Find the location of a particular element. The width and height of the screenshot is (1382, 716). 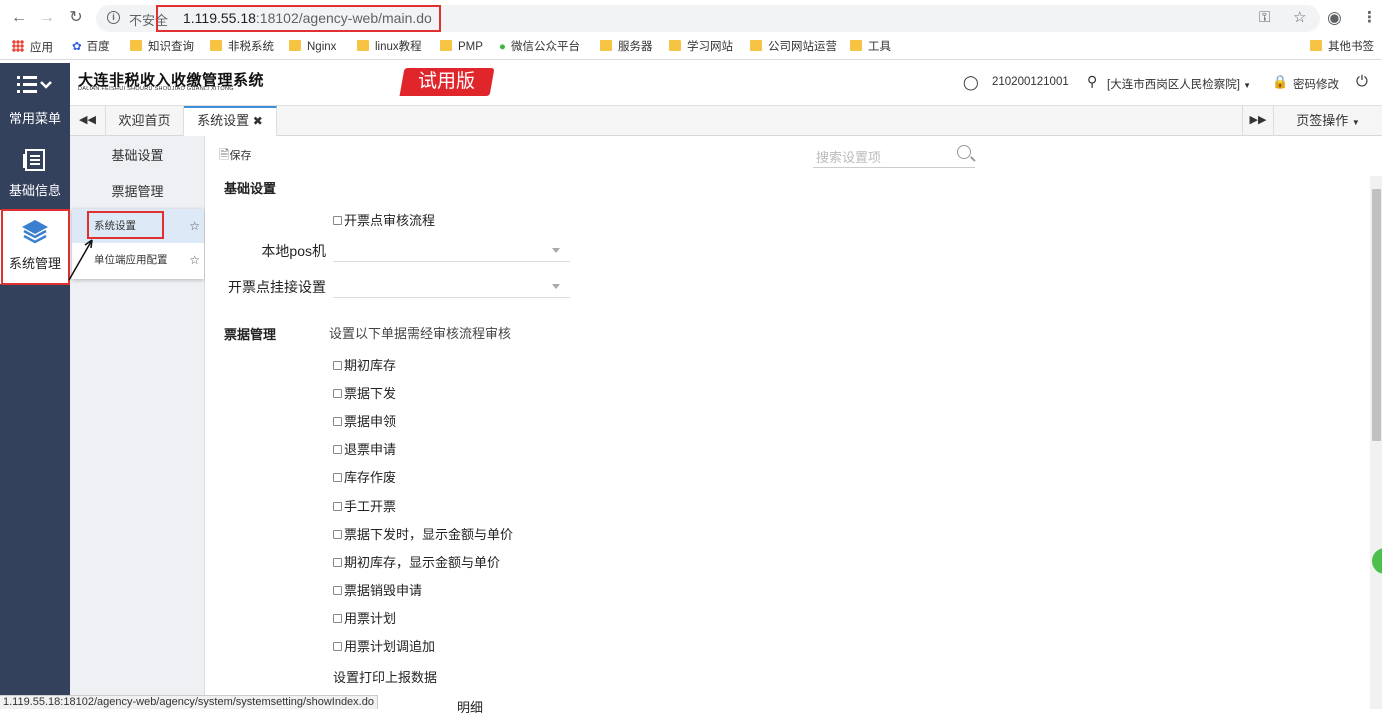

document-icon is located at coordinates (34, 160).